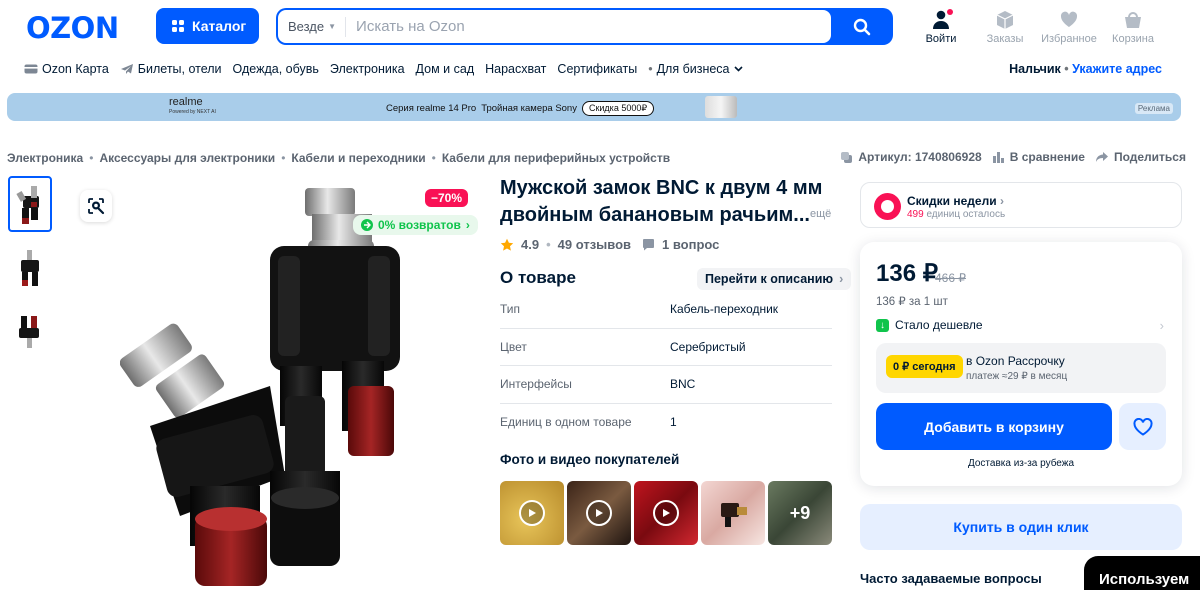  Describe the element at coordinates (332, 26) in the screenshot. I see `chevron-down-icon: ▼` at that location.